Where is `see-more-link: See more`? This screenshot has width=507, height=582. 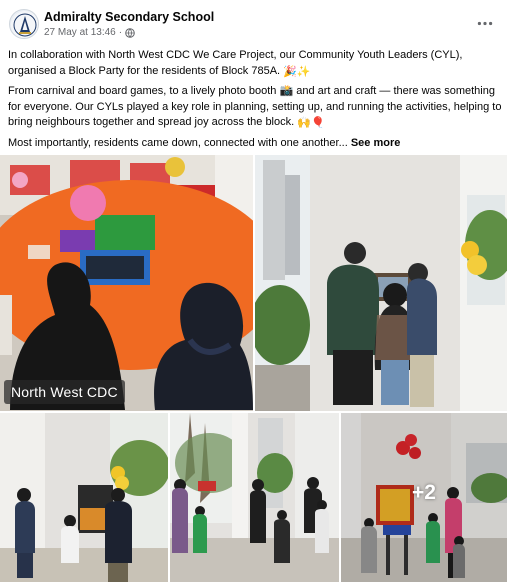
see-more-link: See more is located at coordinates (376, 143).